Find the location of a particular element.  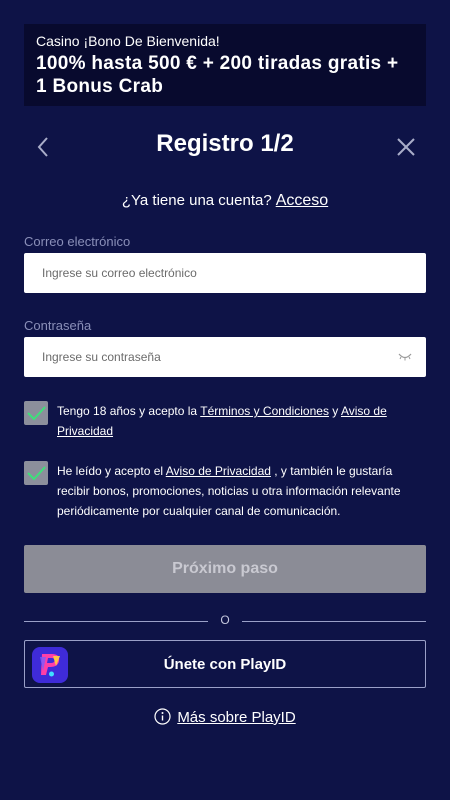

playid-button-label: Únete con PlayID is located at coordinates (225, 664).